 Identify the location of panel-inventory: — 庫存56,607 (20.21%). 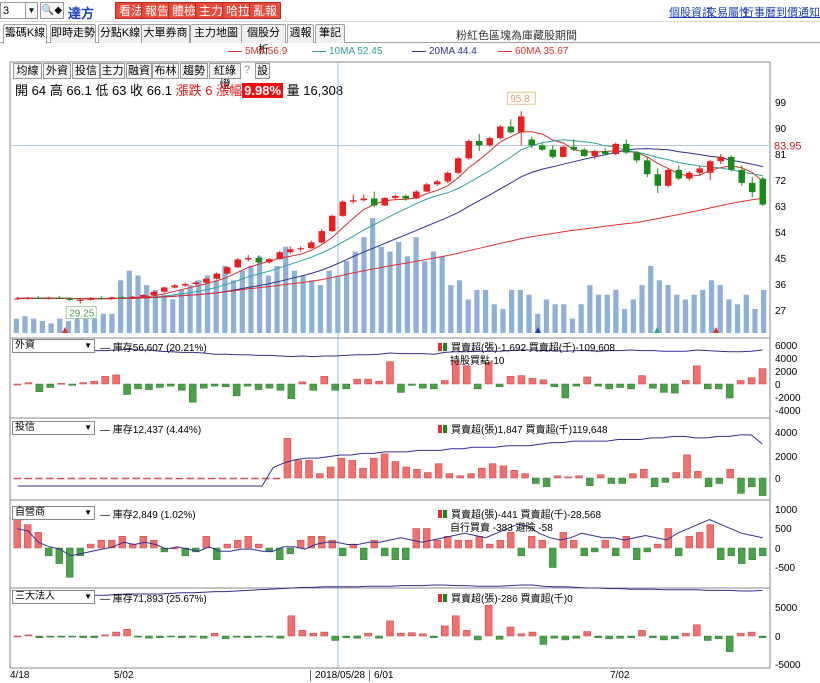
(153, 348).